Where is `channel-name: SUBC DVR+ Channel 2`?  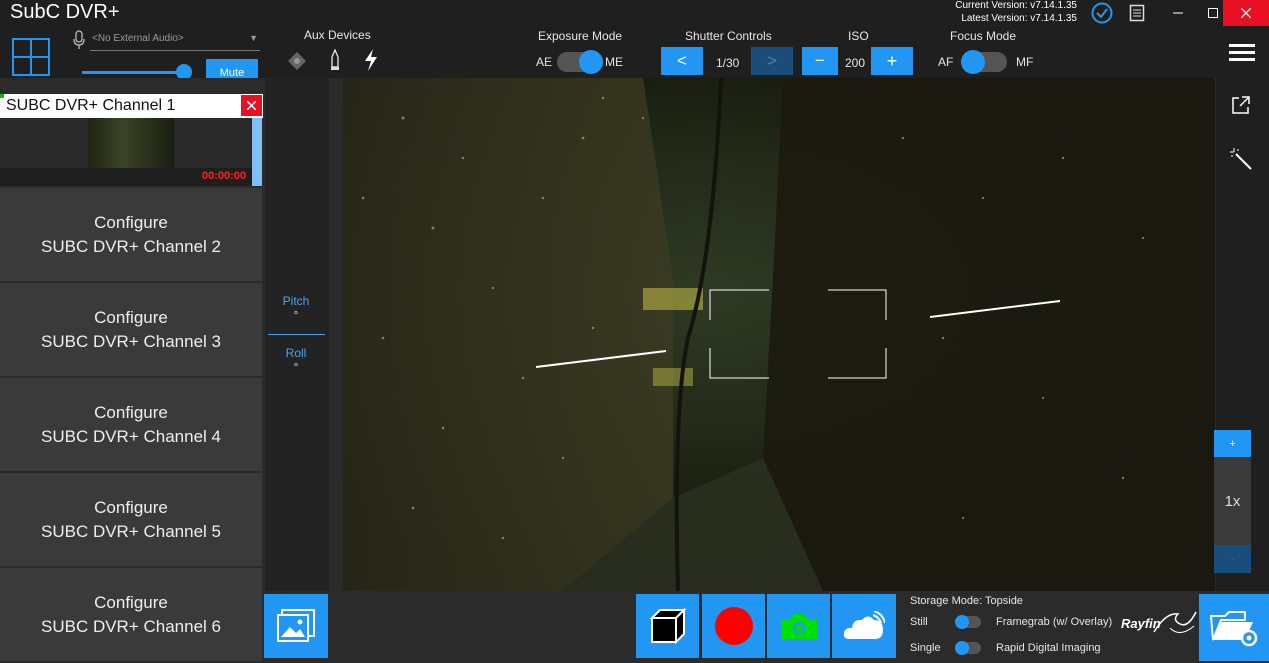
channel-name: SUBC DVR+ Channel 2 is located at coordinates (130, 246).